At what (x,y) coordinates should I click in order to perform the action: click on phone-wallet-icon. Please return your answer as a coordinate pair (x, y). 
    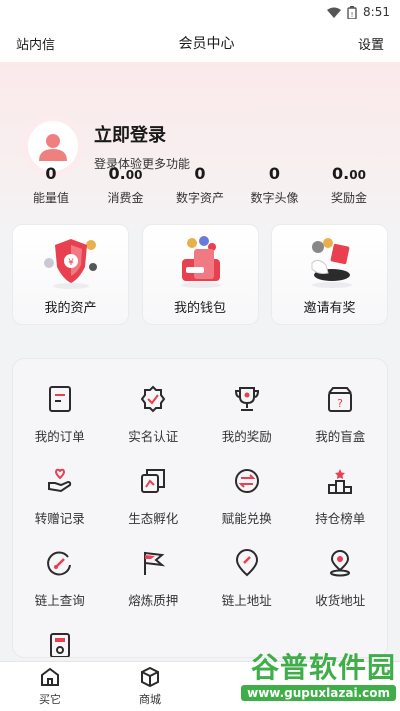
    Looking at the image, I should click on (201, 262).